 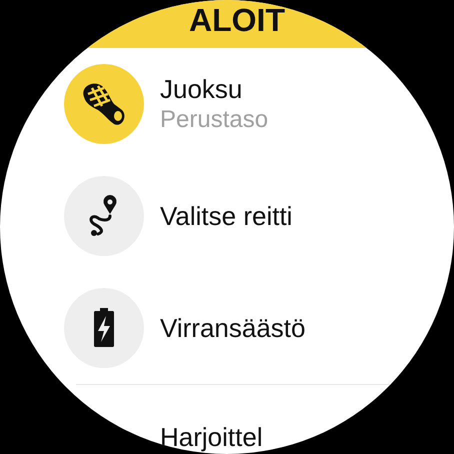 I want to click on menu-item-subtitle: Perustaso, so click(x=214, y=120).